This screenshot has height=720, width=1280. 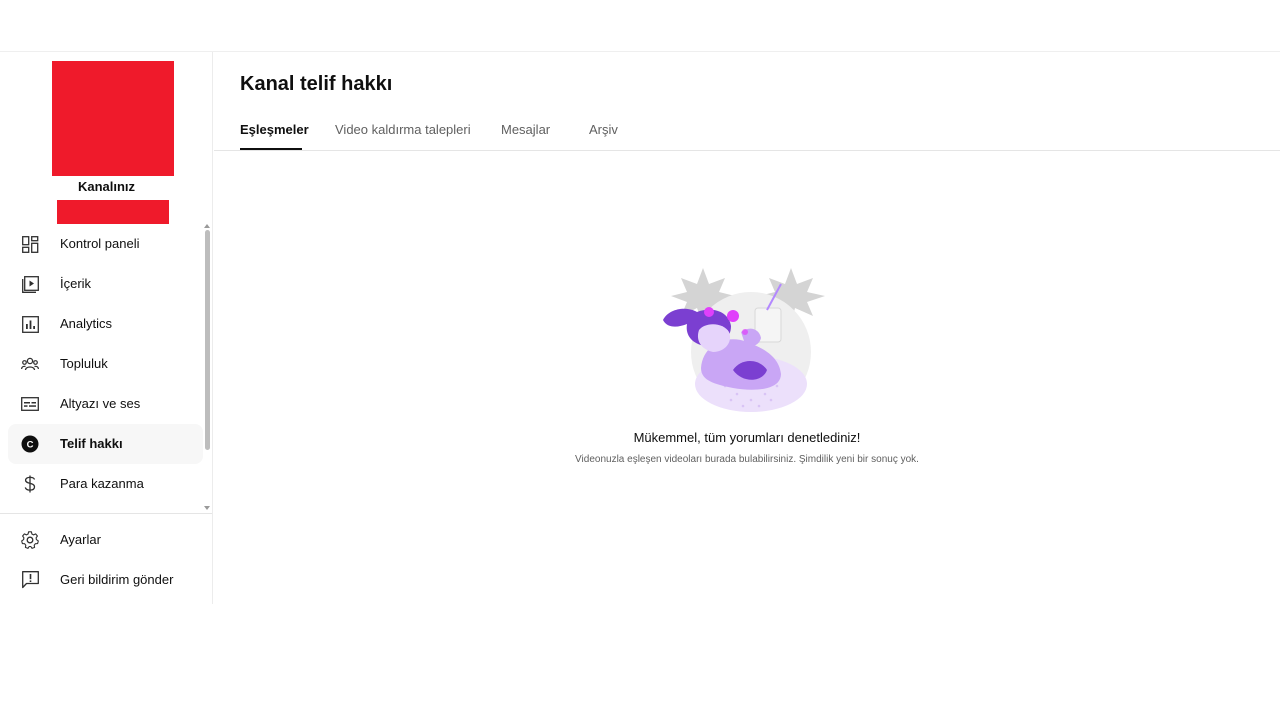 What do you see at coordinates (91, 443) in the screenshot?
I see `sidebar-item-label: Telif hakkı` at bounding box center [91, 443].